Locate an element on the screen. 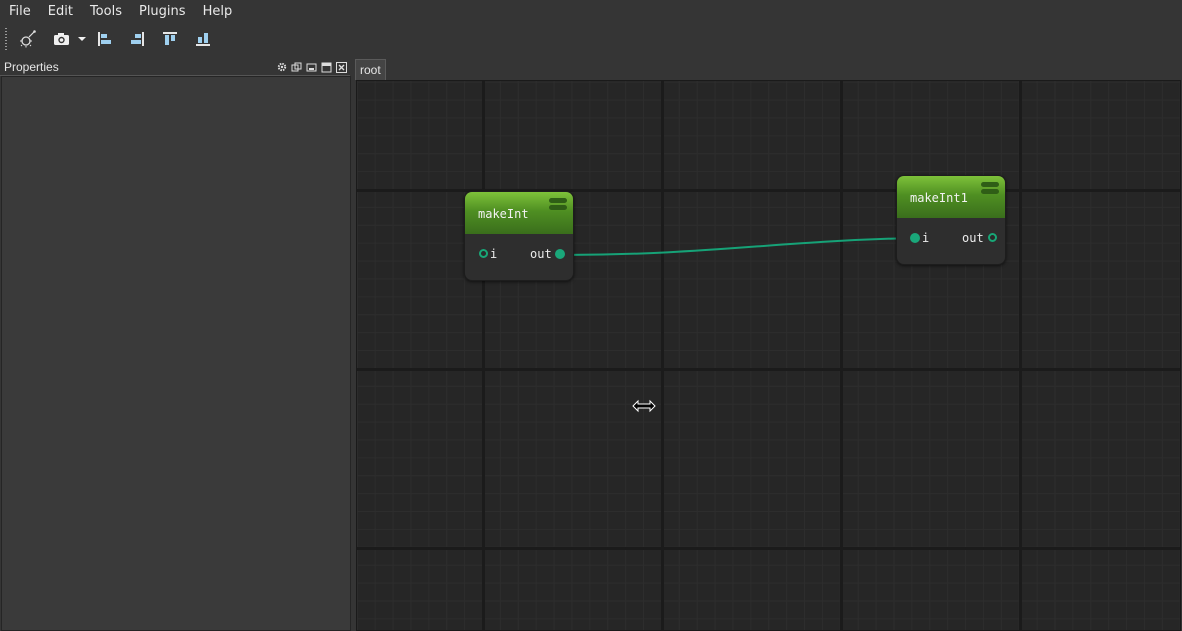 Image resolution: width=1182 pixels, height=631 pixels. align-right-icon is located at coordinates (137, 39).